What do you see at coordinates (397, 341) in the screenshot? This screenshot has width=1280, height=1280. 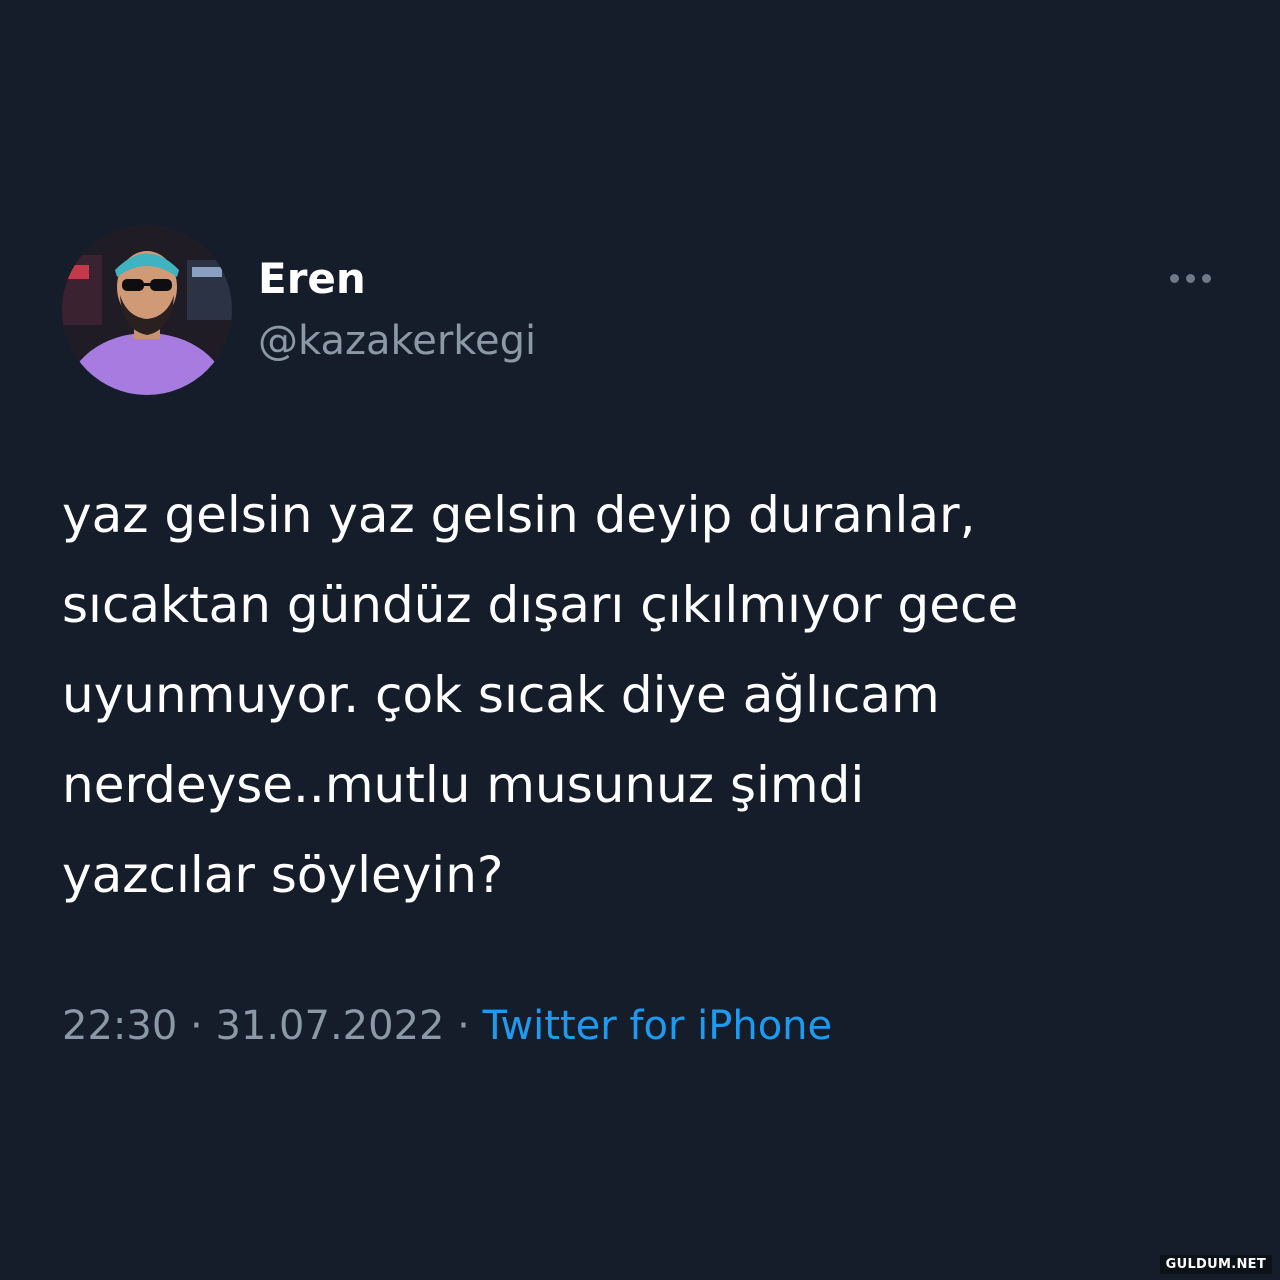 I see `user-handle: @kazakerkegi` at bounding box center [397, 341].